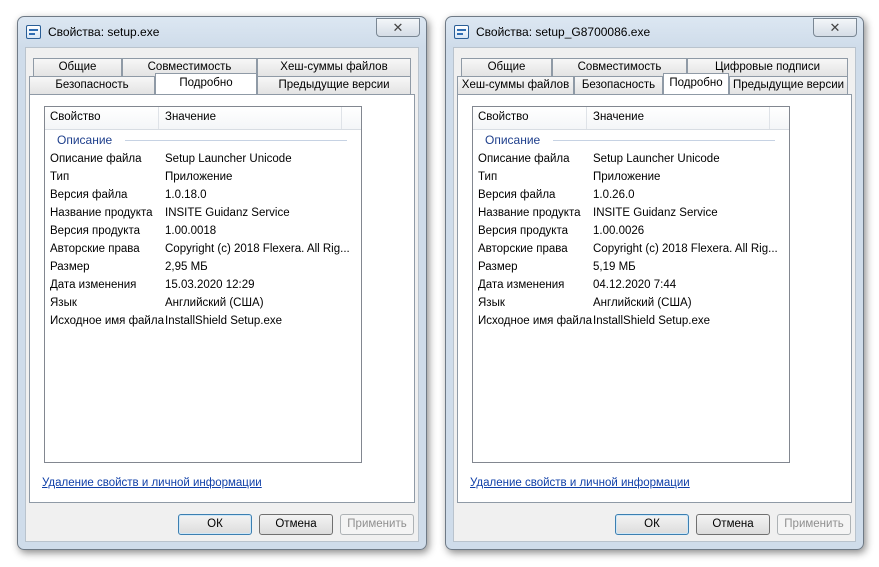 This screenshot has height=567, width=879. I want to click on dialog-title: Свойства: setup_G8700086.exe, so click(563, 32).